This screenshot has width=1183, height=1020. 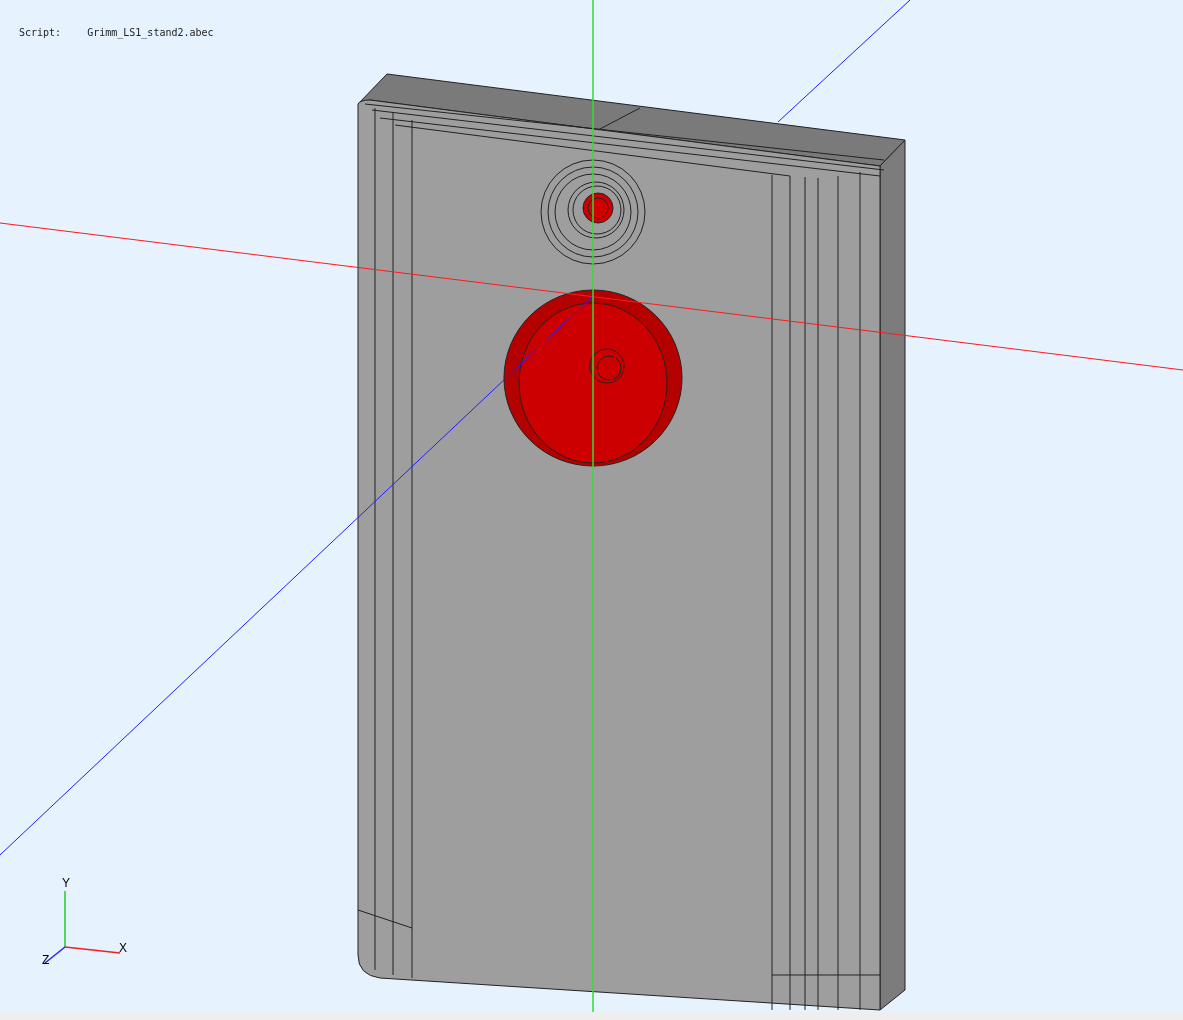 I want to click on z-axis-label: Z, so click(x=46, y=960).